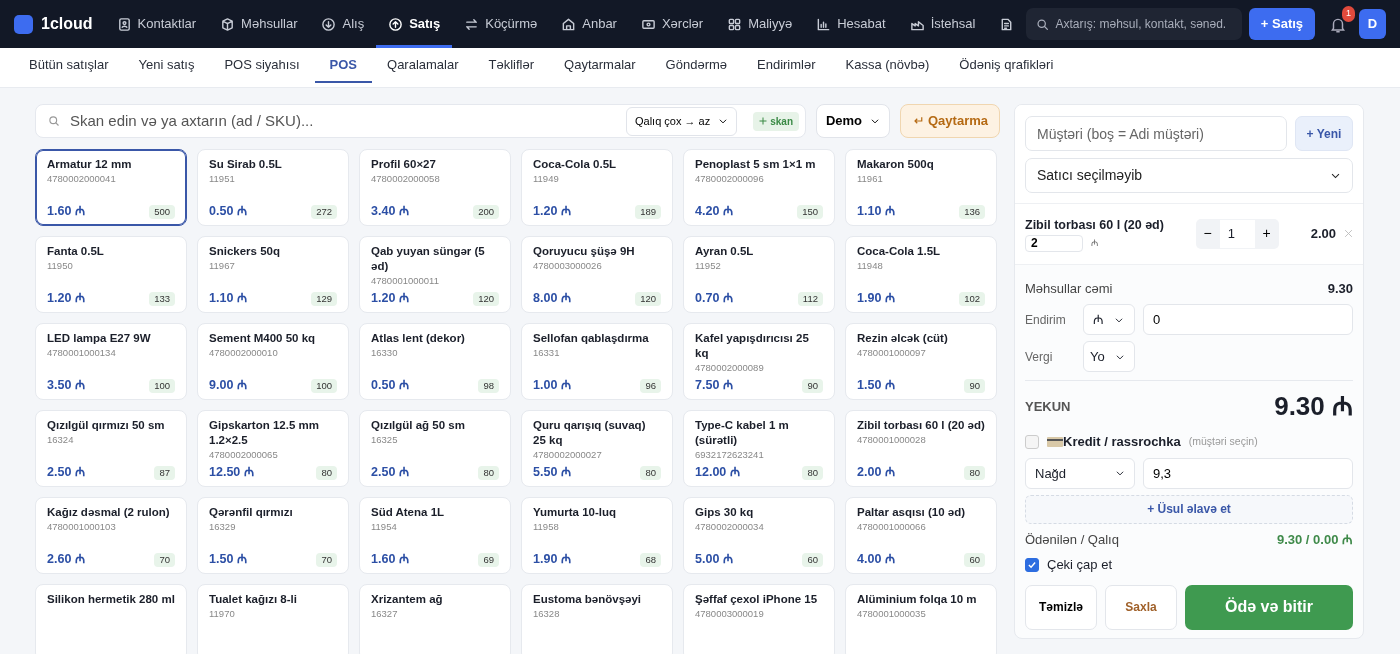  I want to click on tab: Bütün satışlar, so click(69, 65).